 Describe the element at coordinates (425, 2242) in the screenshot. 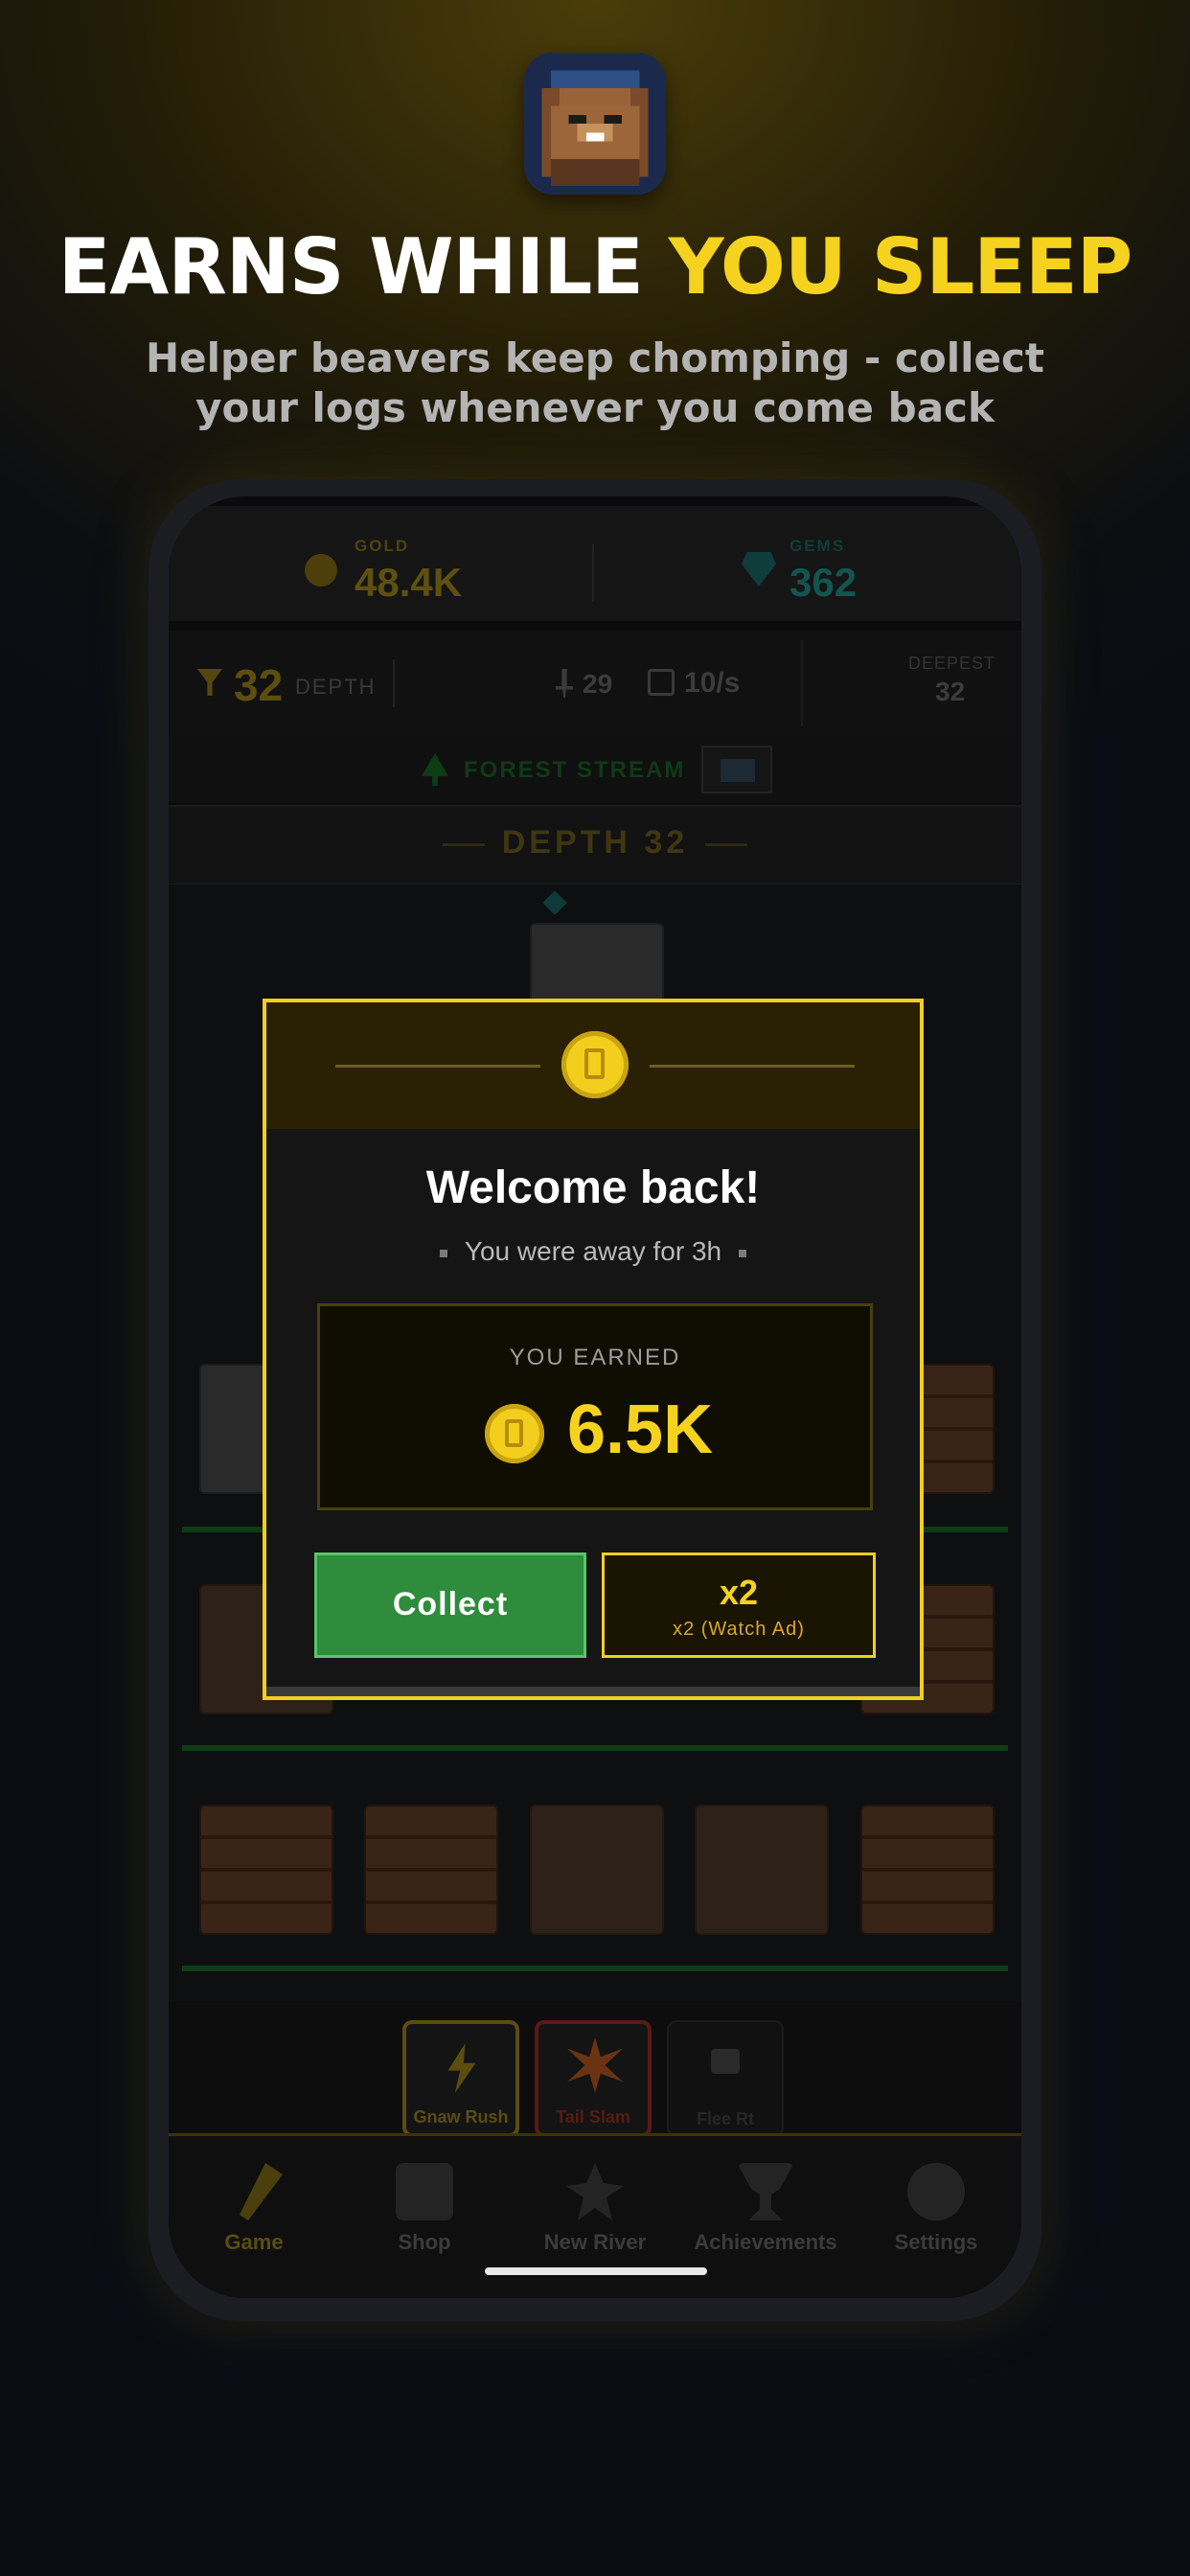

I see `nav-label: Shop` at that location.